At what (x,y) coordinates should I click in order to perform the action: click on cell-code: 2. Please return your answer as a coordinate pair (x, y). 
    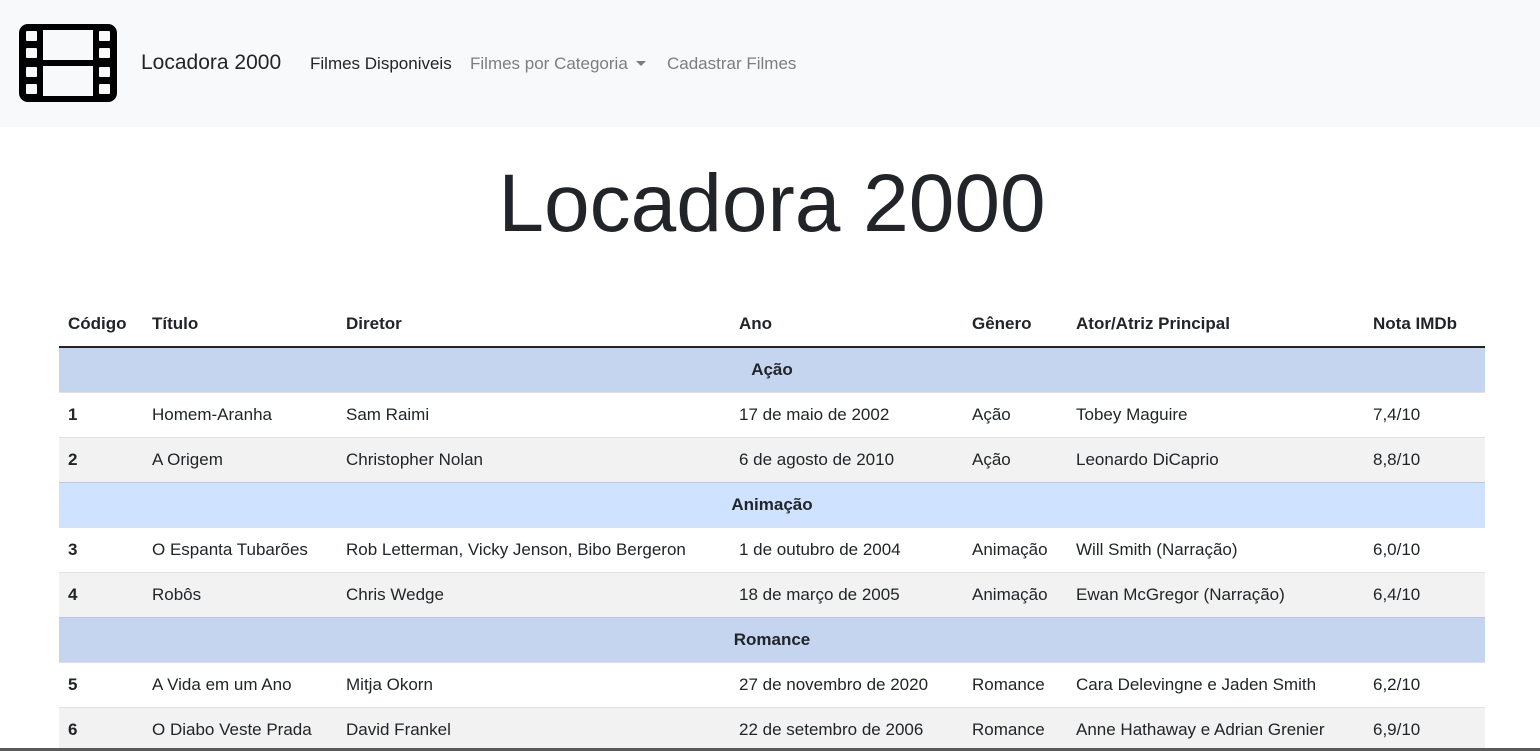
    Looking at the image, I should click on (101, 459).